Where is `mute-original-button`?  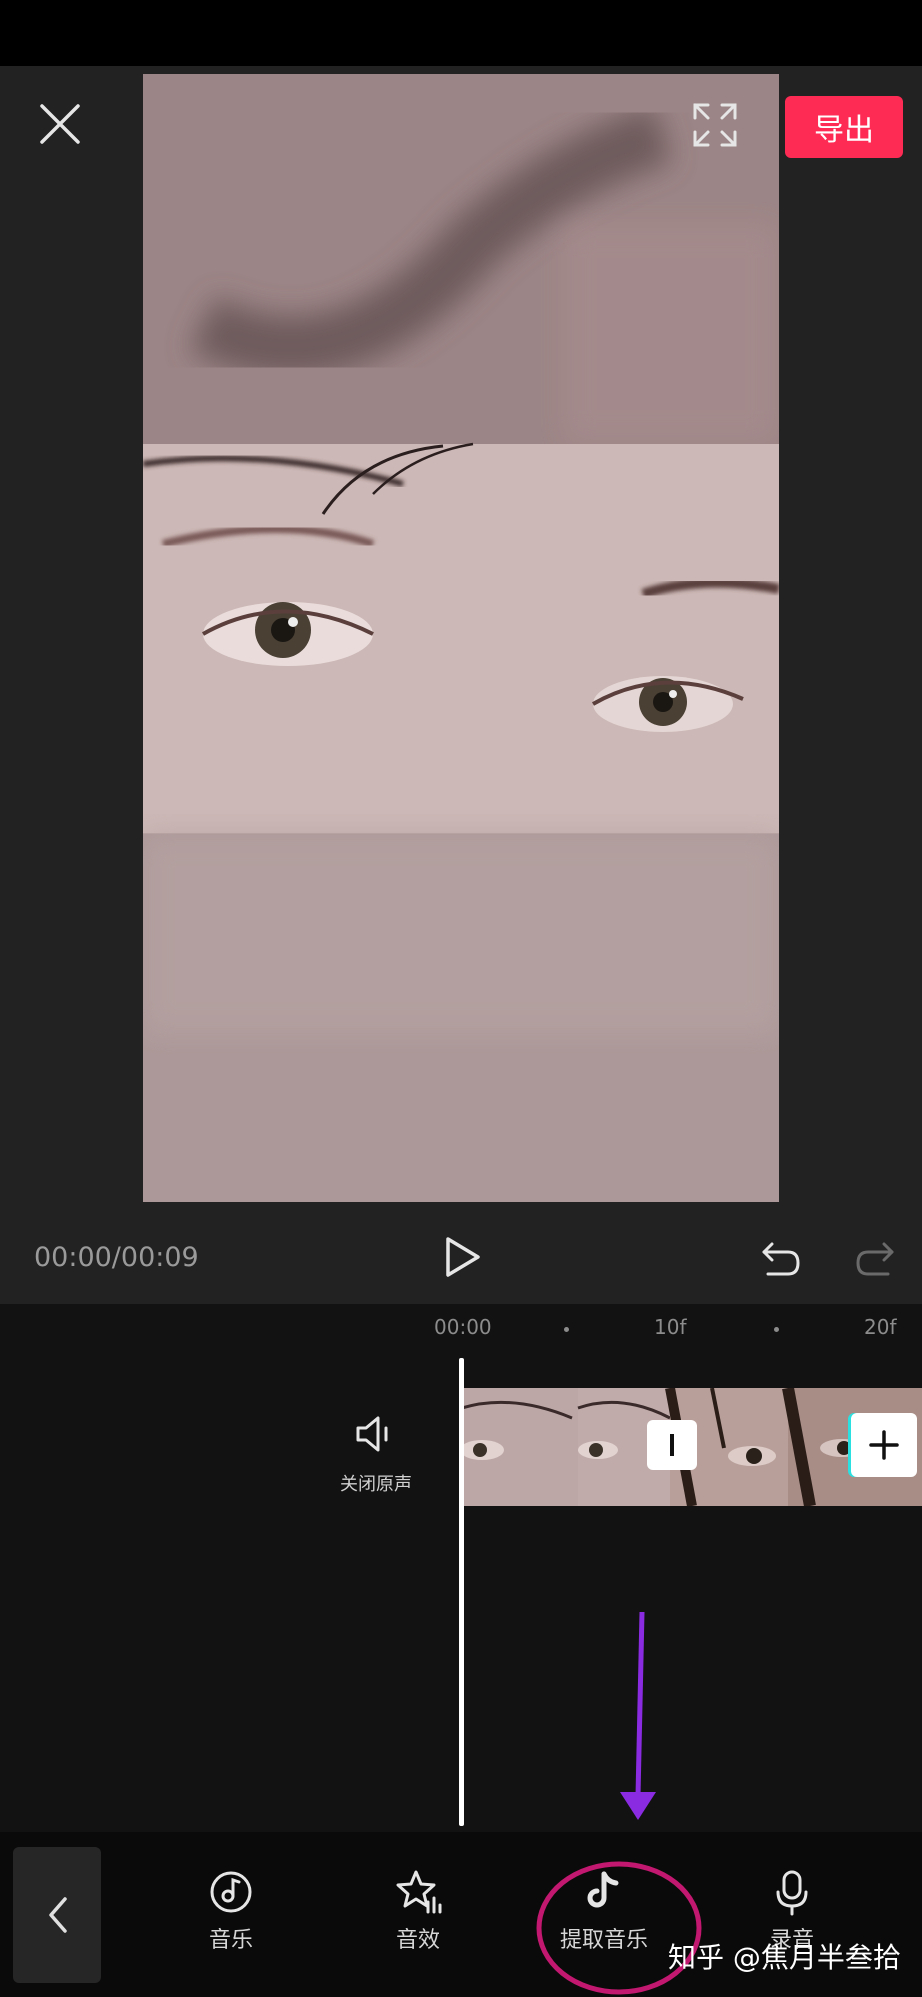 mute-original-button is located at coordinates (374, 1434).